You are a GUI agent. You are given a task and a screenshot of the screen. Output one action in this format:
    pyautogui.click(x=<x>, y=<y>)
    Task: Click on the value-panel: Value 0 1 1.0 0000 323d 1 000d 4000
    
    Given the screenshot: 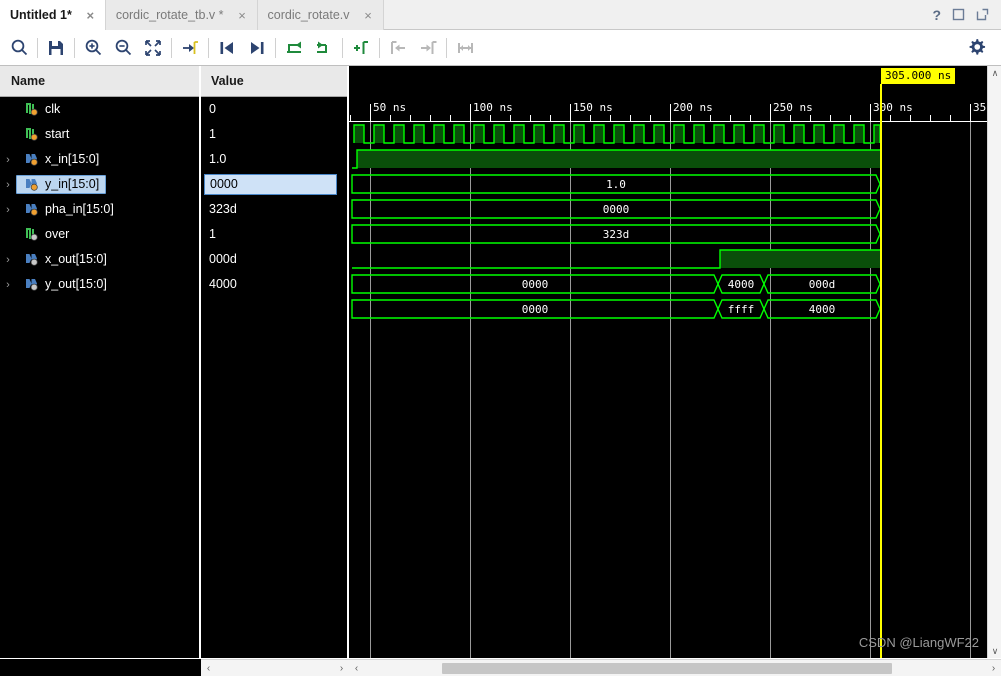 What is the action you would take?
    pyautogui.click(x=274, y=362)
    